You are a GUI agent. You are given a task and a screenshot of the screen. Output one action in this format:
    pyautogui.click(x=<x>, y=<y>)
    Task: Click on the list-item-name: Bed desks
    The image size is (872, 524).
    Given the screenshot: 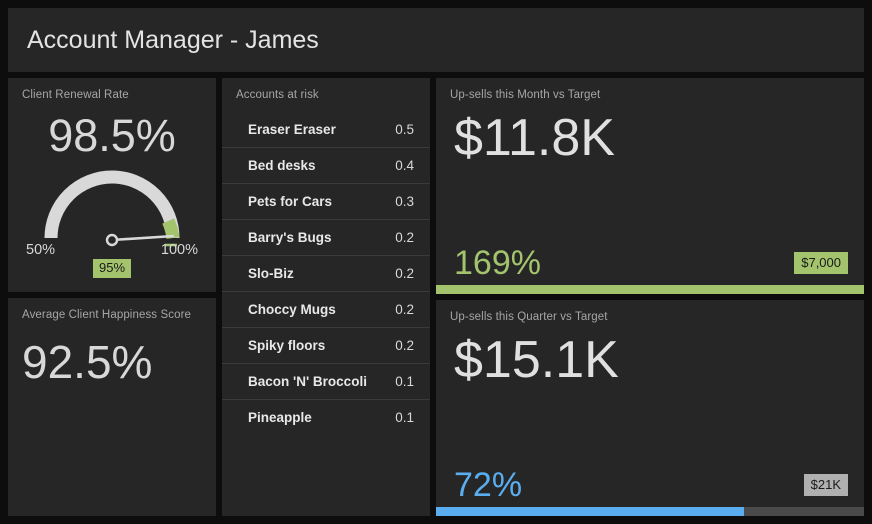 What is the action you would take?
    pyautogui.click(x=282, y=165)
    